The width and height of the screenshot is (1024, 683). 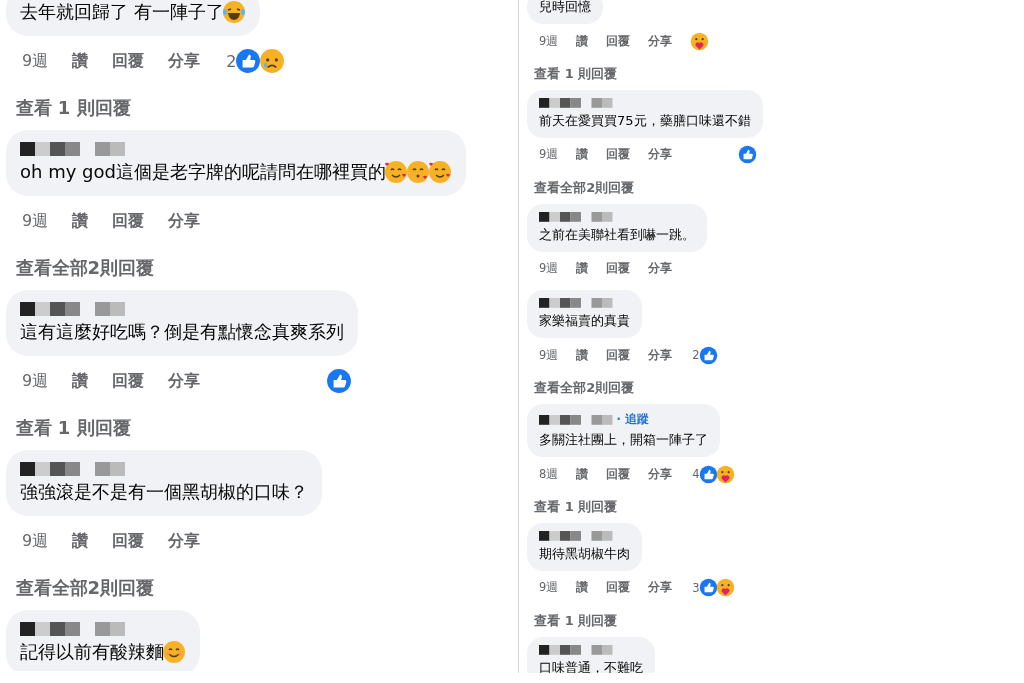 I want to click on comment-text: 家樂福賣的真貴, so click(x=584, y=321).